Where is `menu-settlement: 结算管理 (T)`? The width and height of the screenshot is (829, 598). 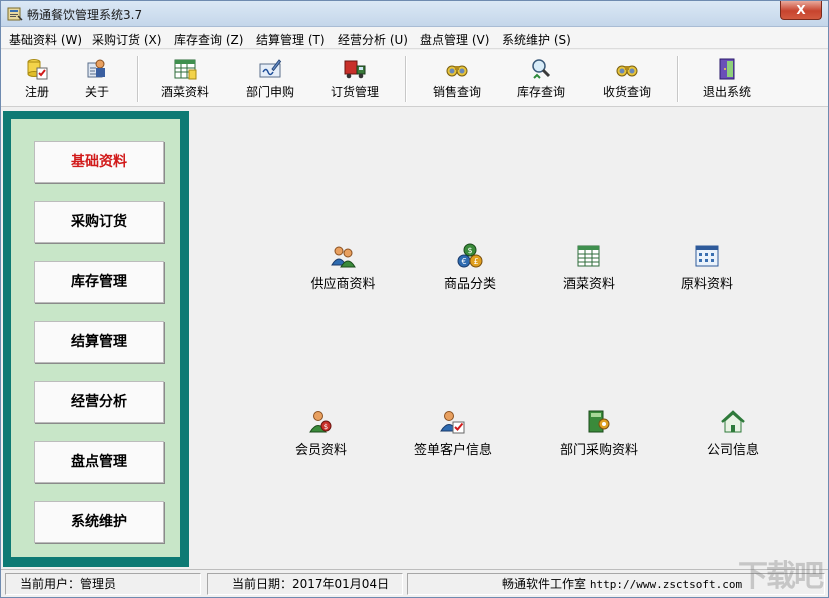 menu-settlement: 结算管理 (T) is located at coordinates (290, 39).